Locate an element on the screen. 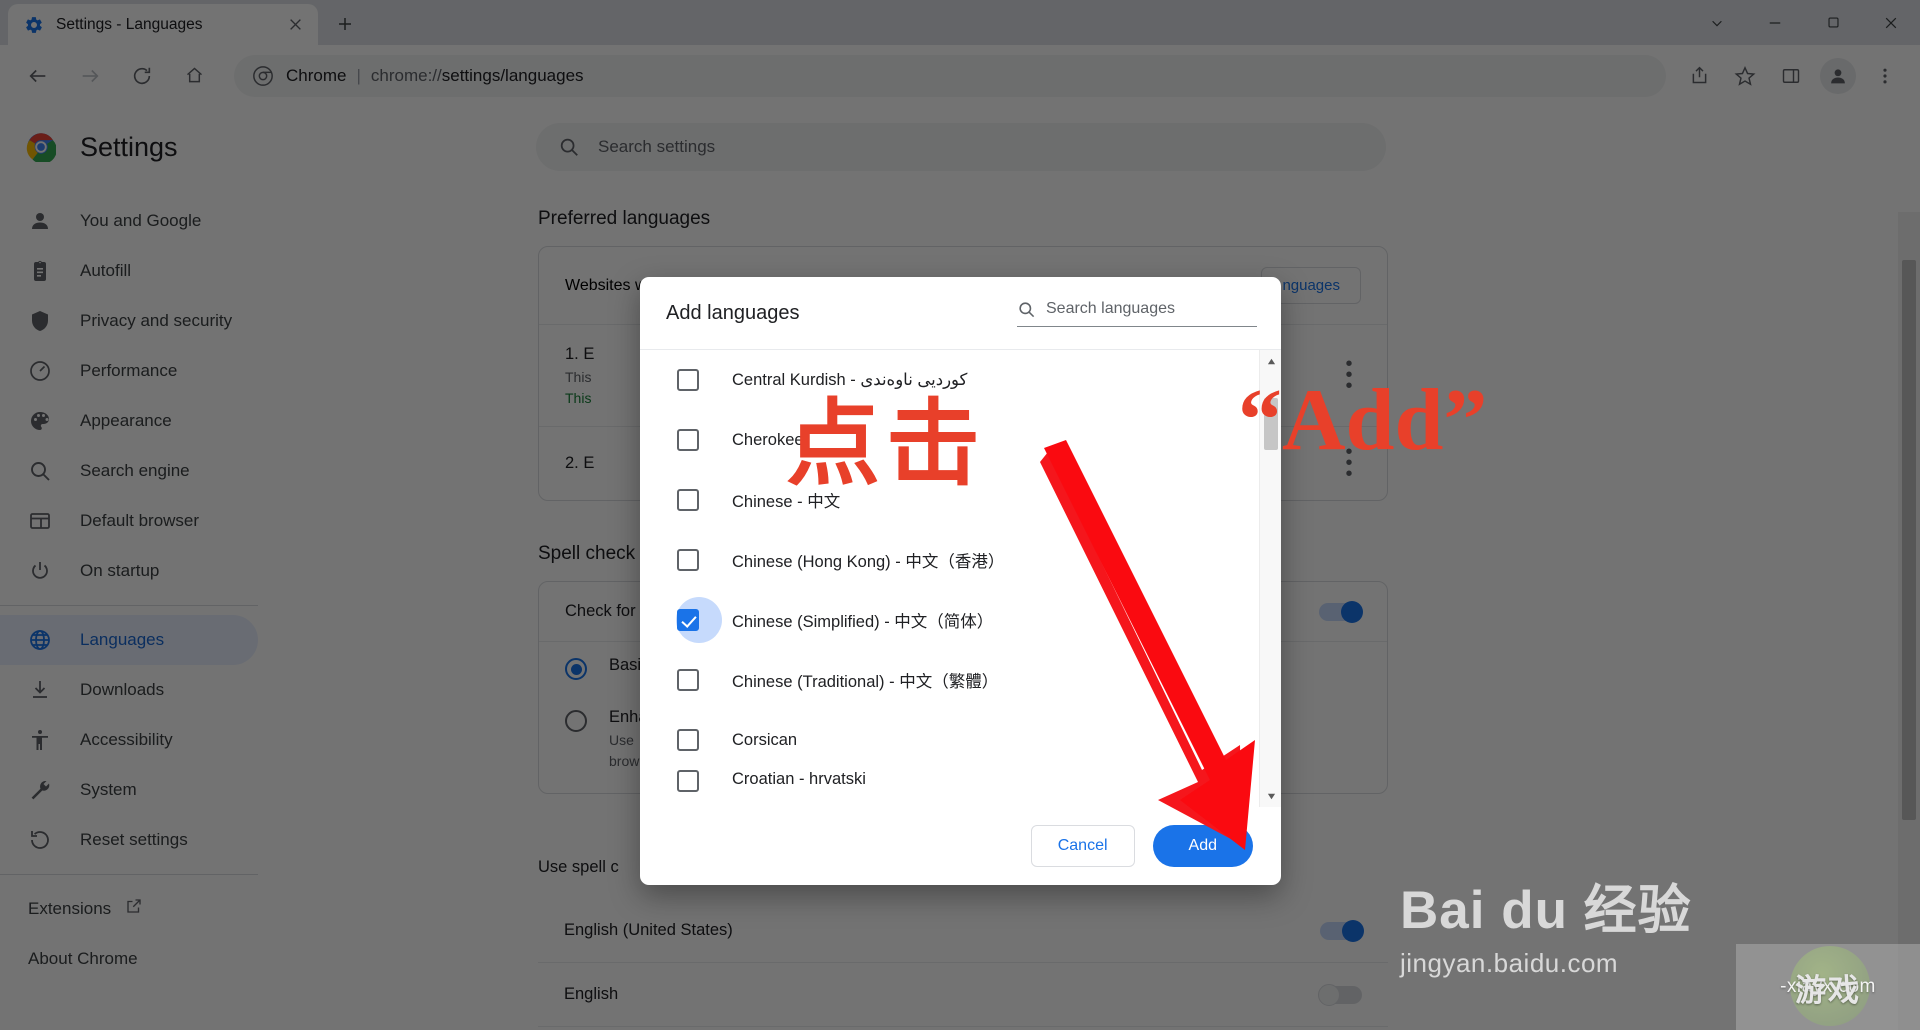 This screenshot has width=1920, height=1030. language-label: Chinese (Simplified) - 中文（简体） is located at coordinates (863, 622).